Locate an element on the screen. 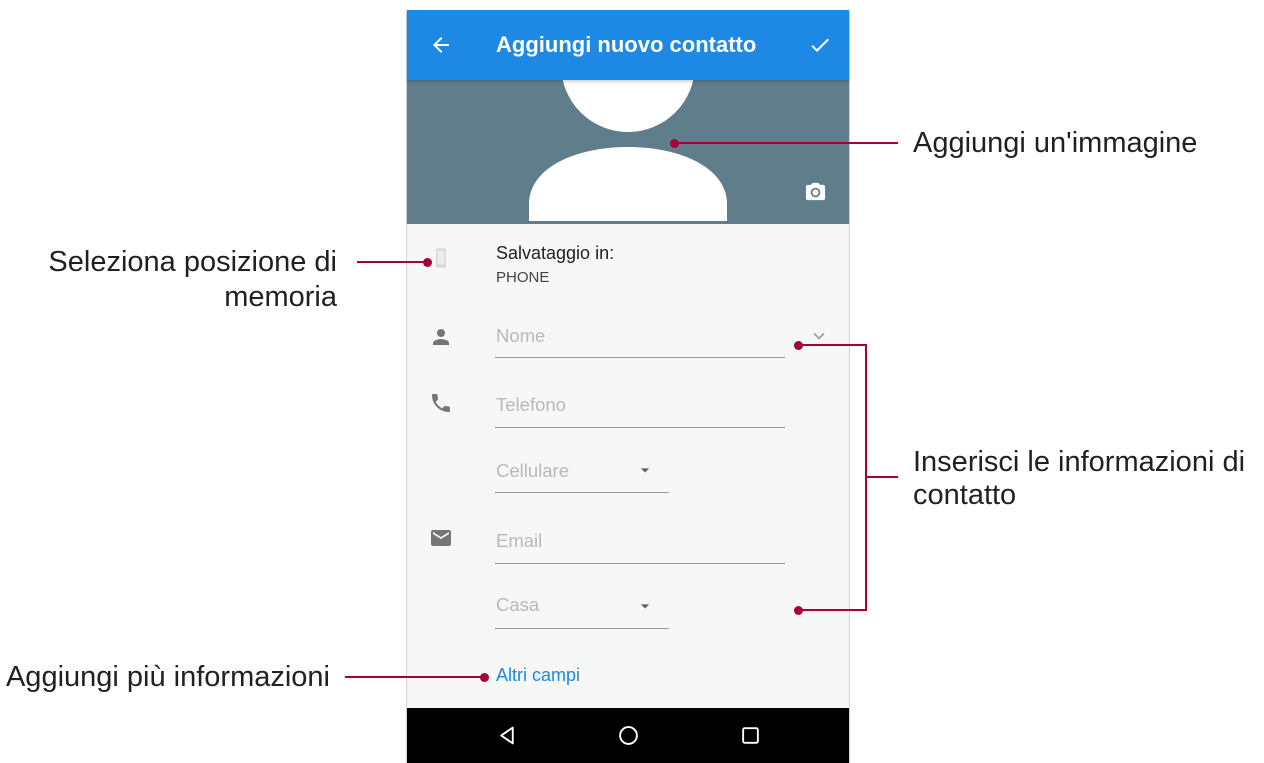  annotation-more-info-leader is located at coordinates (414, 677).